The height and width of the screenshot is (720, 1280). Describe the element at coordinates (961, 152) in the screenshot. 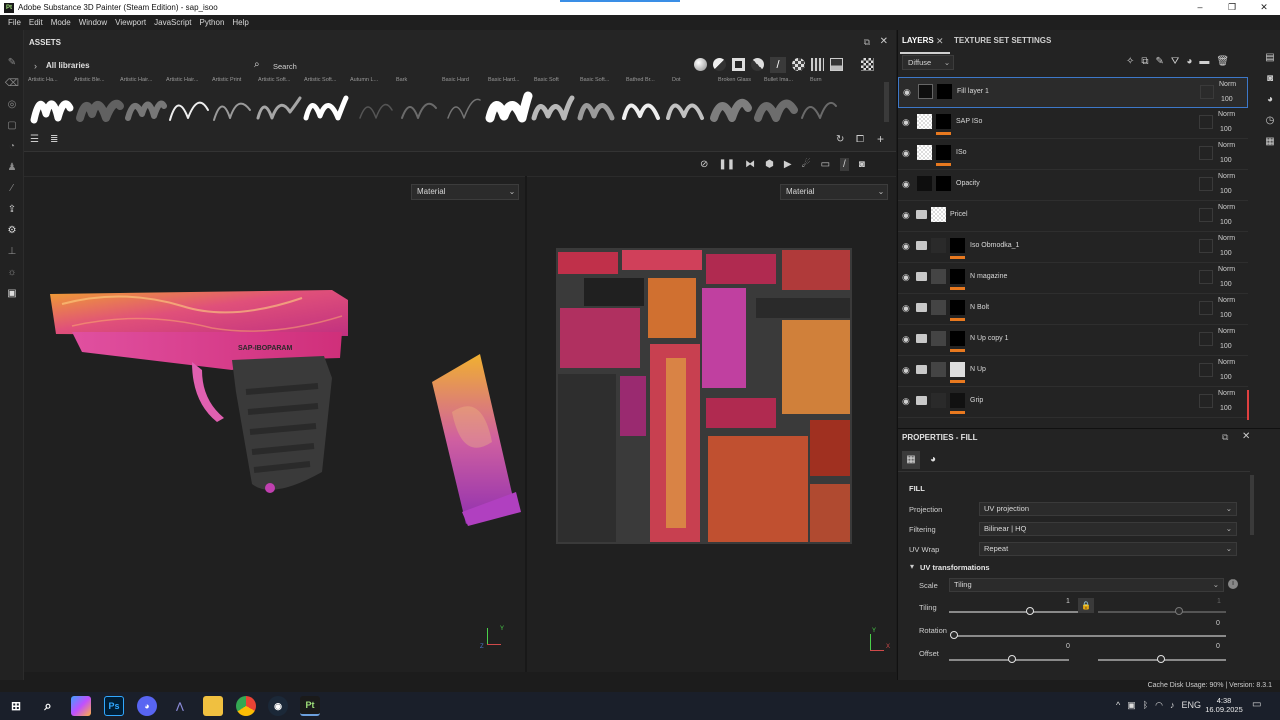

I see `layer-name: ISo` at that location.